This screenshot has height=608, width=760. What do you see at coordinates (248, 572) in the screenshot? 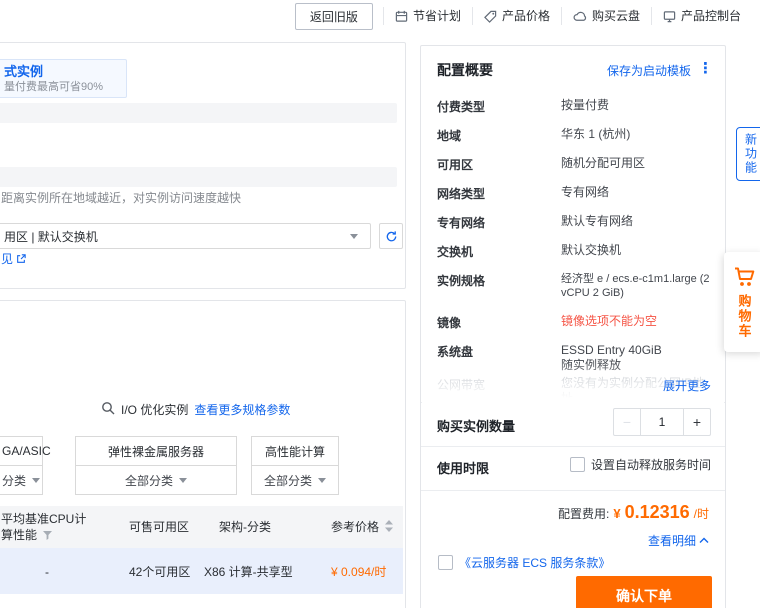
I see `cell-architecture: X86 计算-共享型` at bounding box center [248, 572].